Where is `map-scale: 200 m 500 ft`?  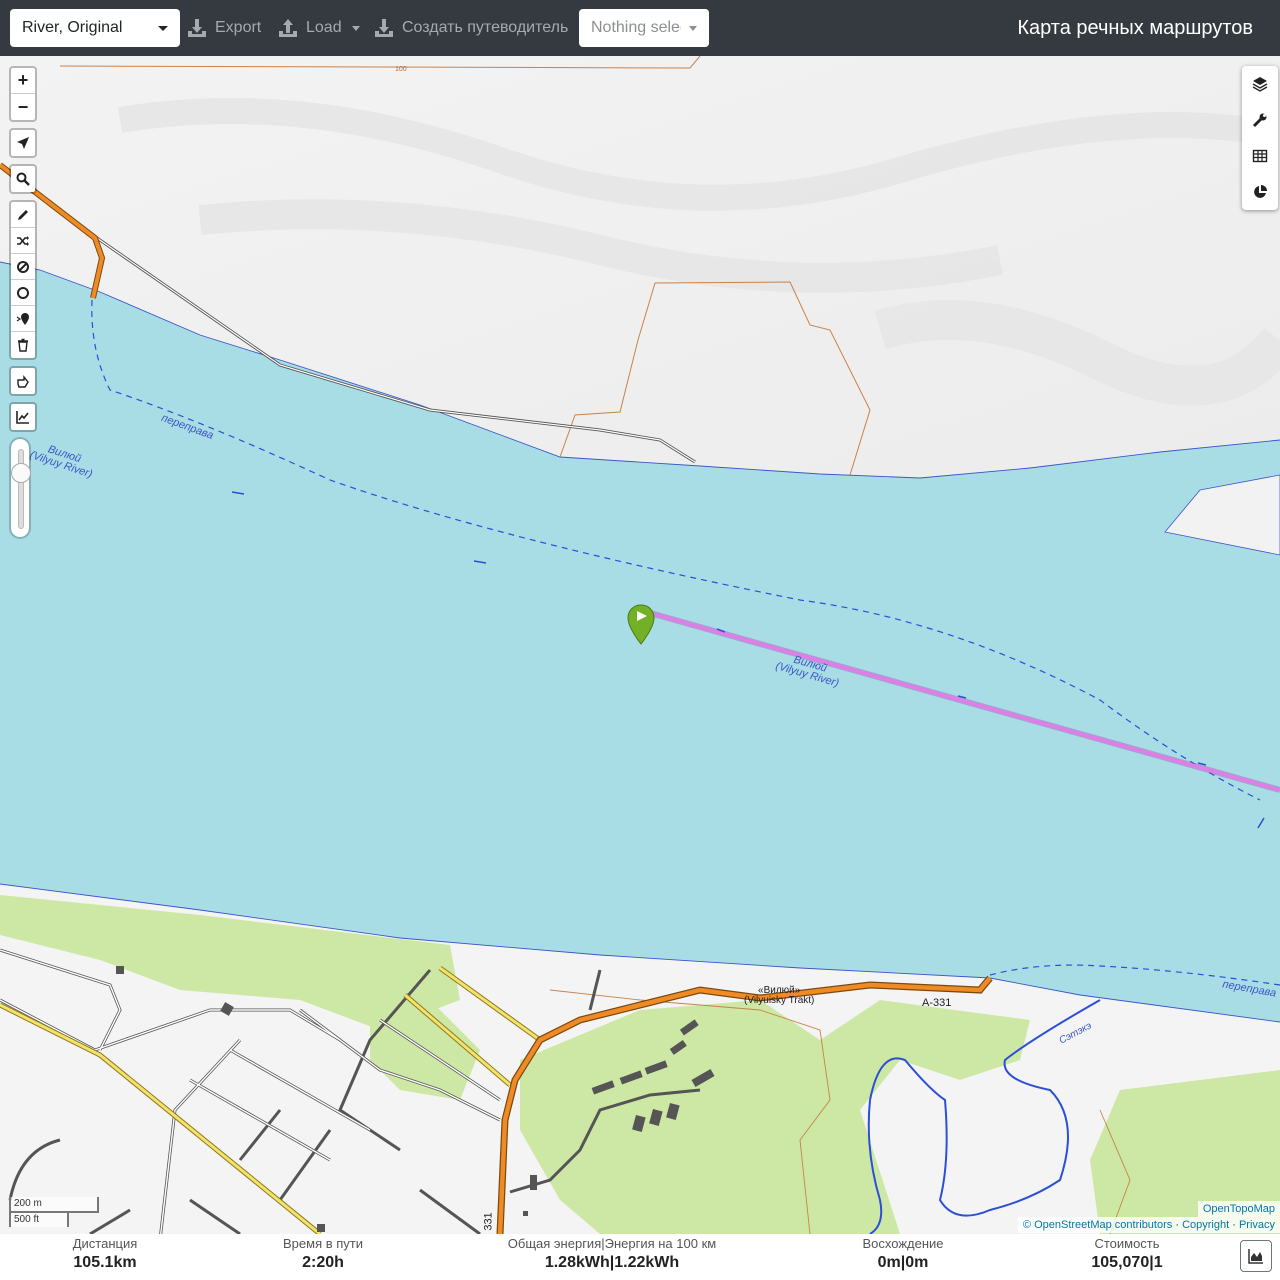 map-scale: 200 m 500 ft is located at coordinates (54, 1212).